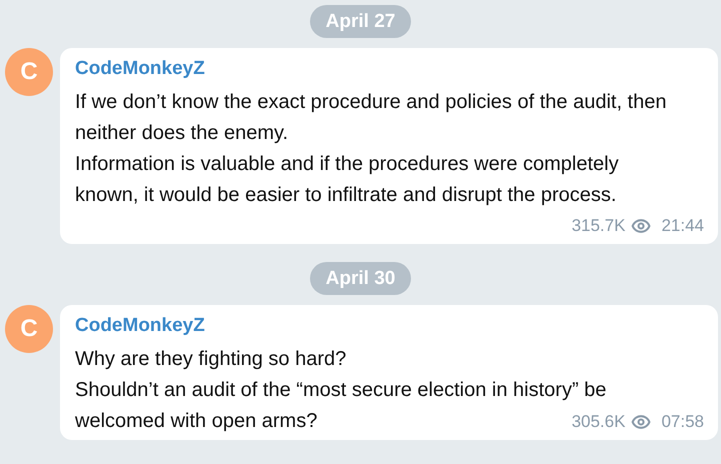 The height and width of the screenshot is (464, 721). I want to click on view-count: 305.6K, so click(599, 422).